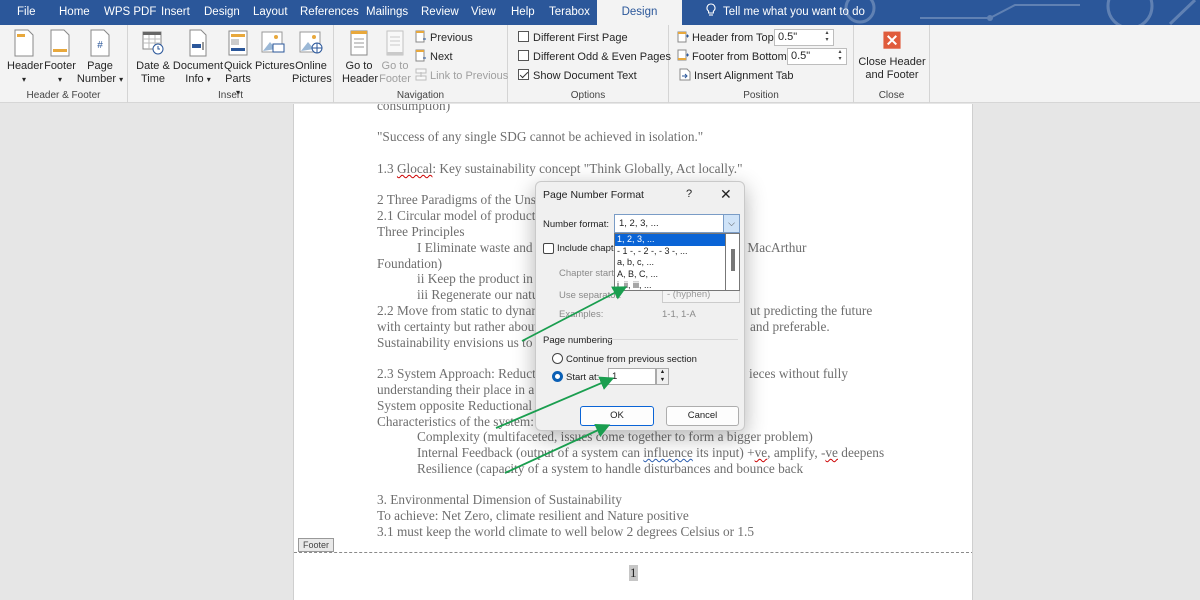  Describe the element at coordinates (456, 215) in the screenshot. I see `doc-line: 2.1 Circular model of product` at that location.